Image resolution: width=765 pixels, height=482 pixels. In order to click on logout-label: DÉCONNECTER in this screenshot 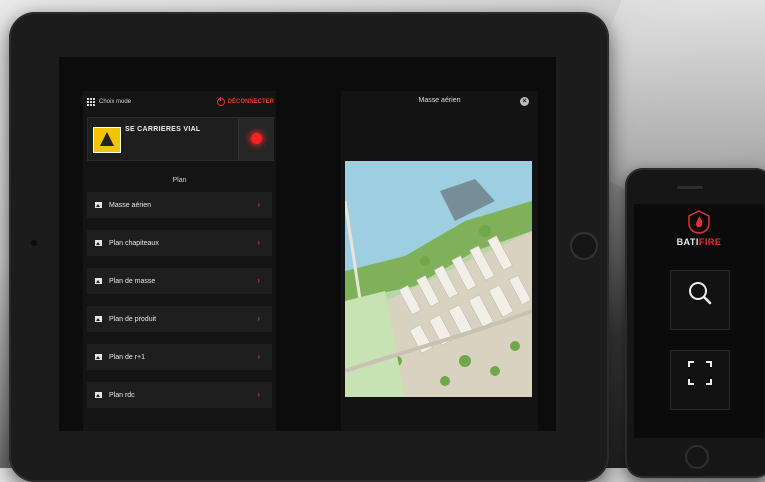, I will do `click(250, 102)`.